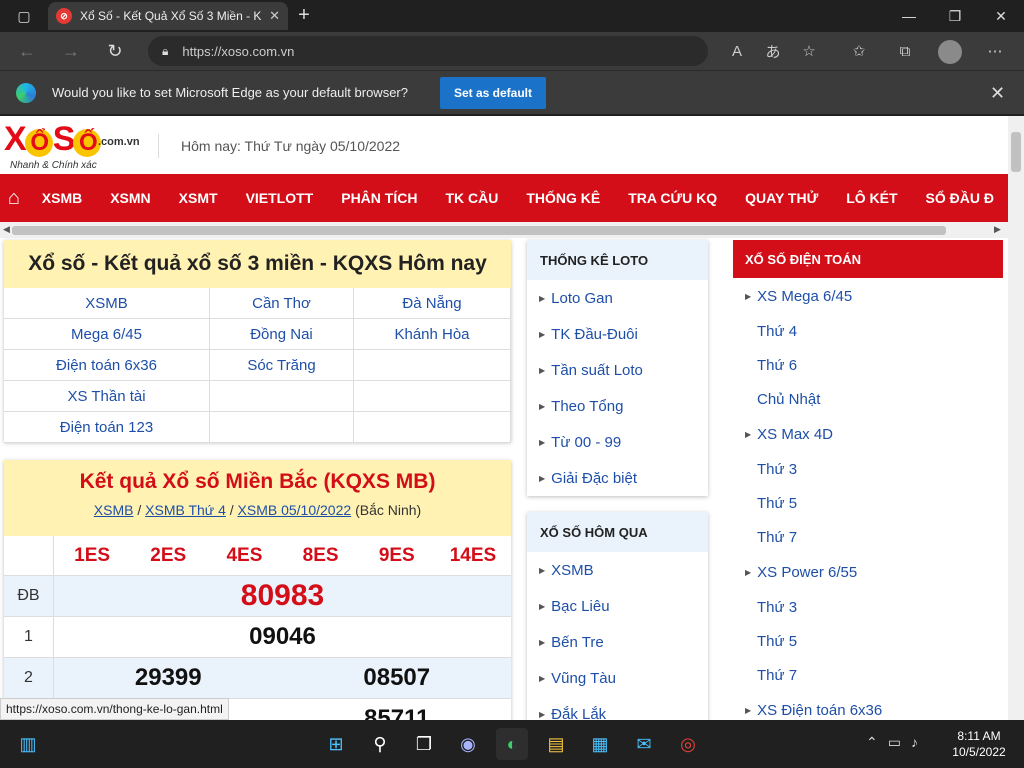 This screenshot has width=1024, height=768. Describe the element at coordinates (777, 331) in the screenshot. I see `computer-lottery-day-link: Thứ 4` at that location.